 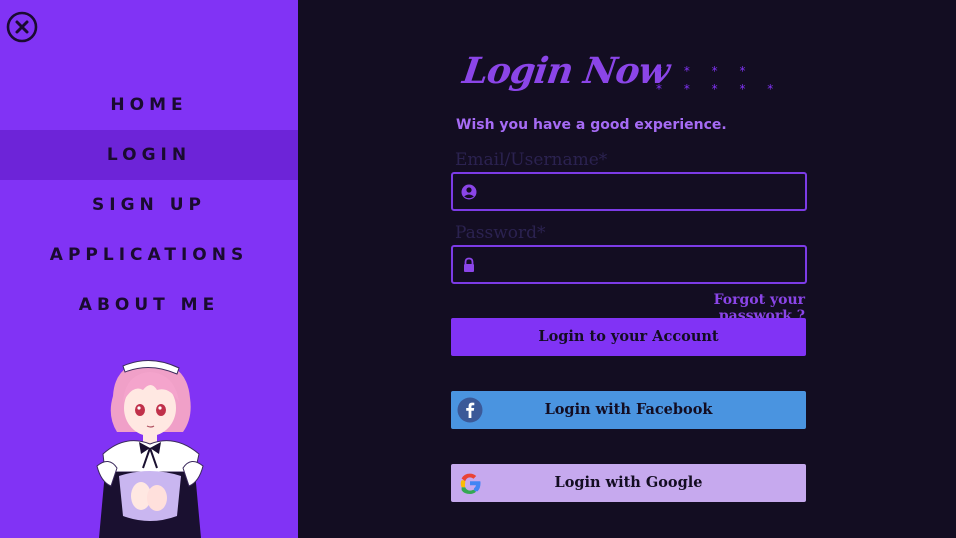 I want to click on anime-character-illustration, so click(x=150, y=447).